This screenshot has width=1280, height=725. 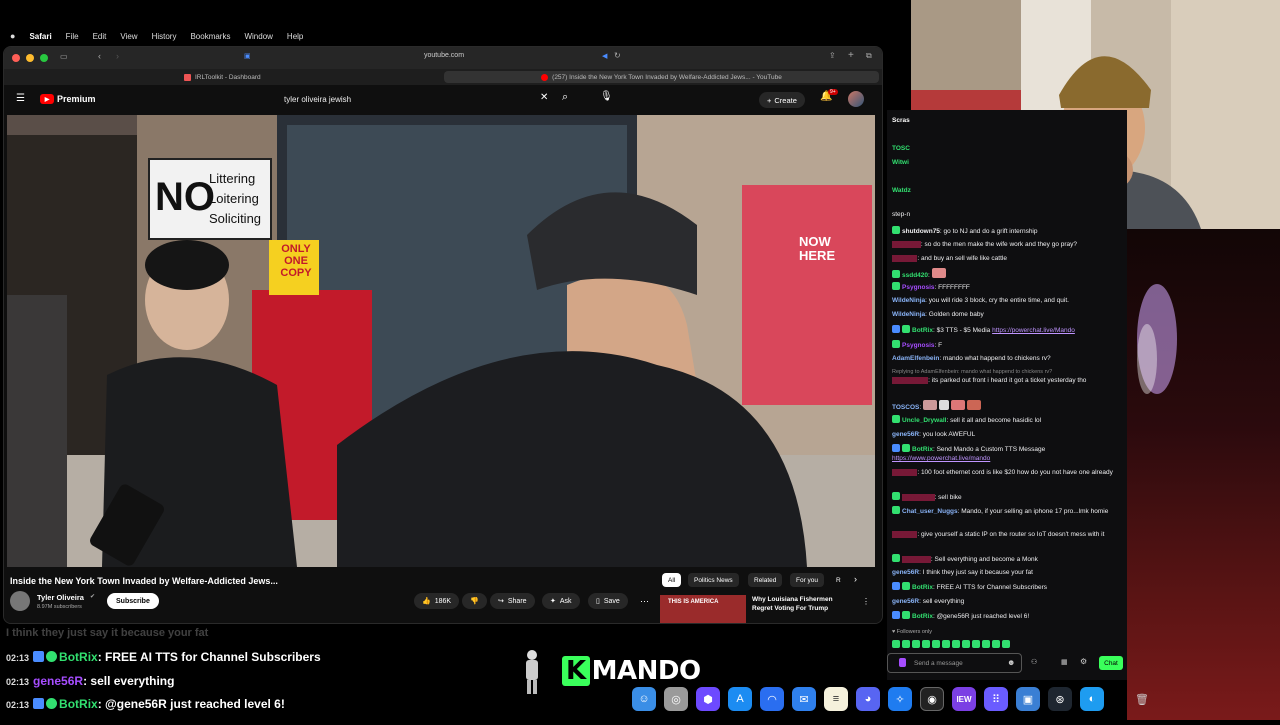 I want to click on youtube-logo: ▶ Premium, so click(x=68, y=99).